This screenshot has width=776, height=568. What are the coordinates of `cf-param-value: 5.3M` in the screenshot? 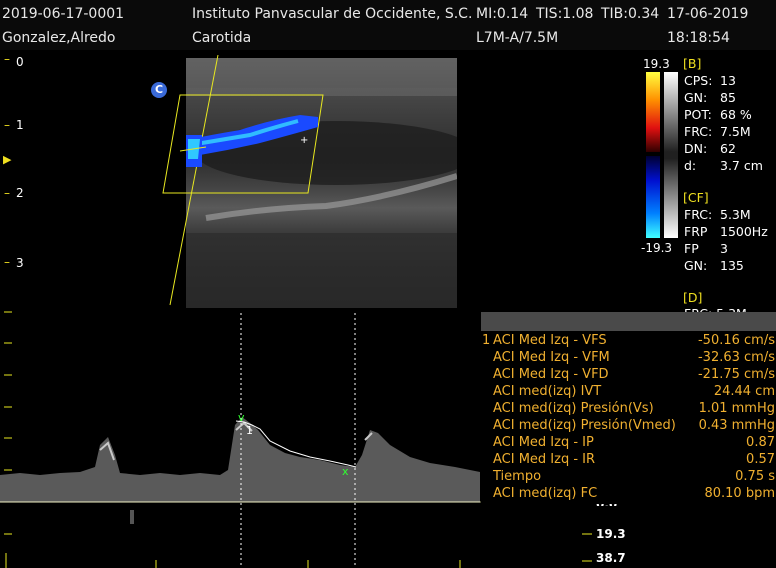 It's located at (735, 214).